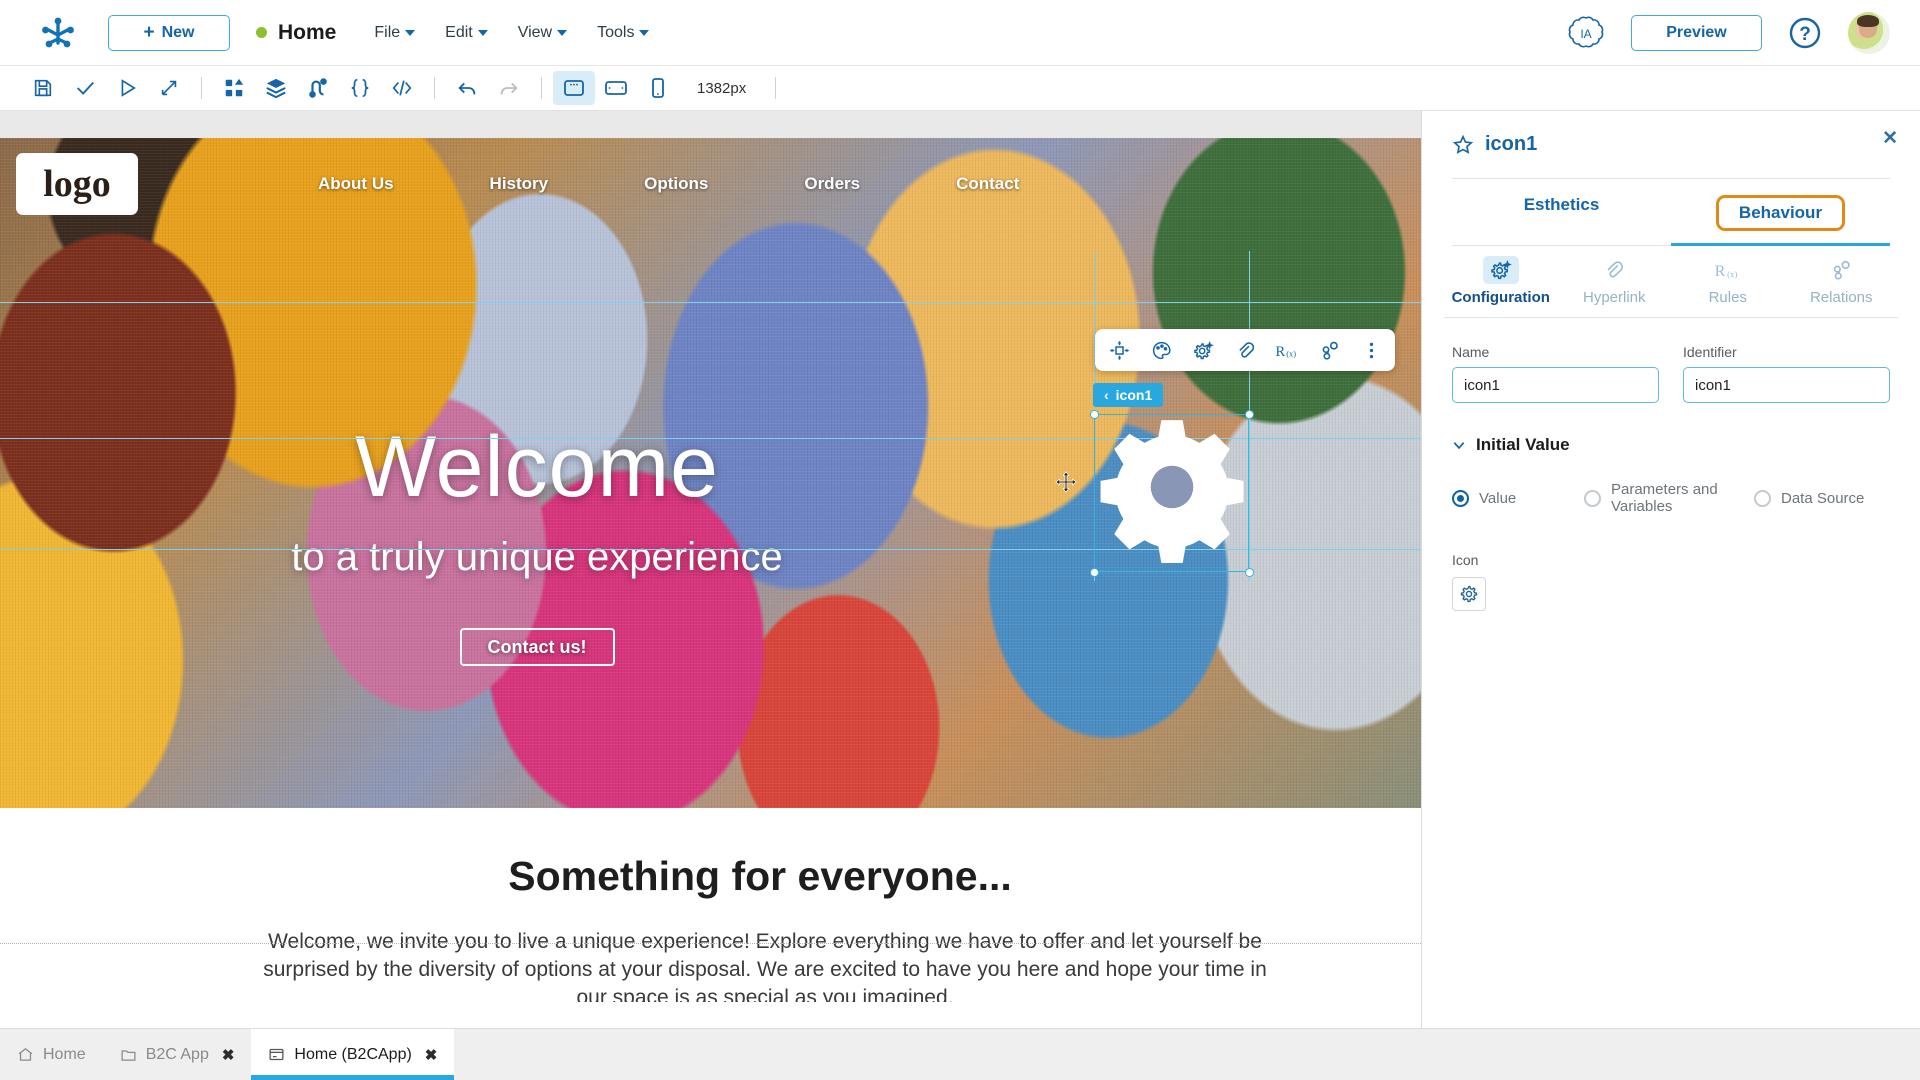 The width and height of the screenshot is (1920, 1080). Describe the element at coordinates (178, 32) in the screenshot. I see `new-button-label: New` at that location.